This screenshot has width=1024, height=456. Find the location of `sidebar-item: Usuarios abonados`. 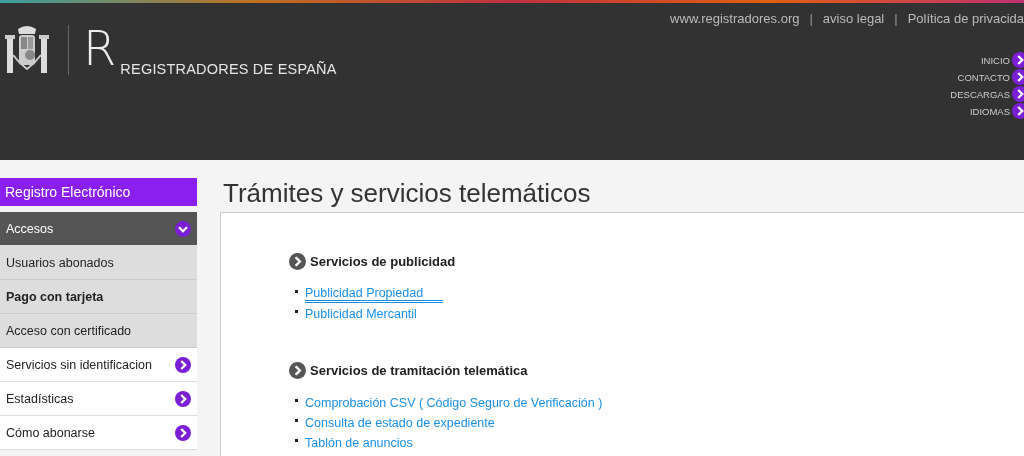

sidebar-item: Usuarios abonados is located at coordinates (98, 263).